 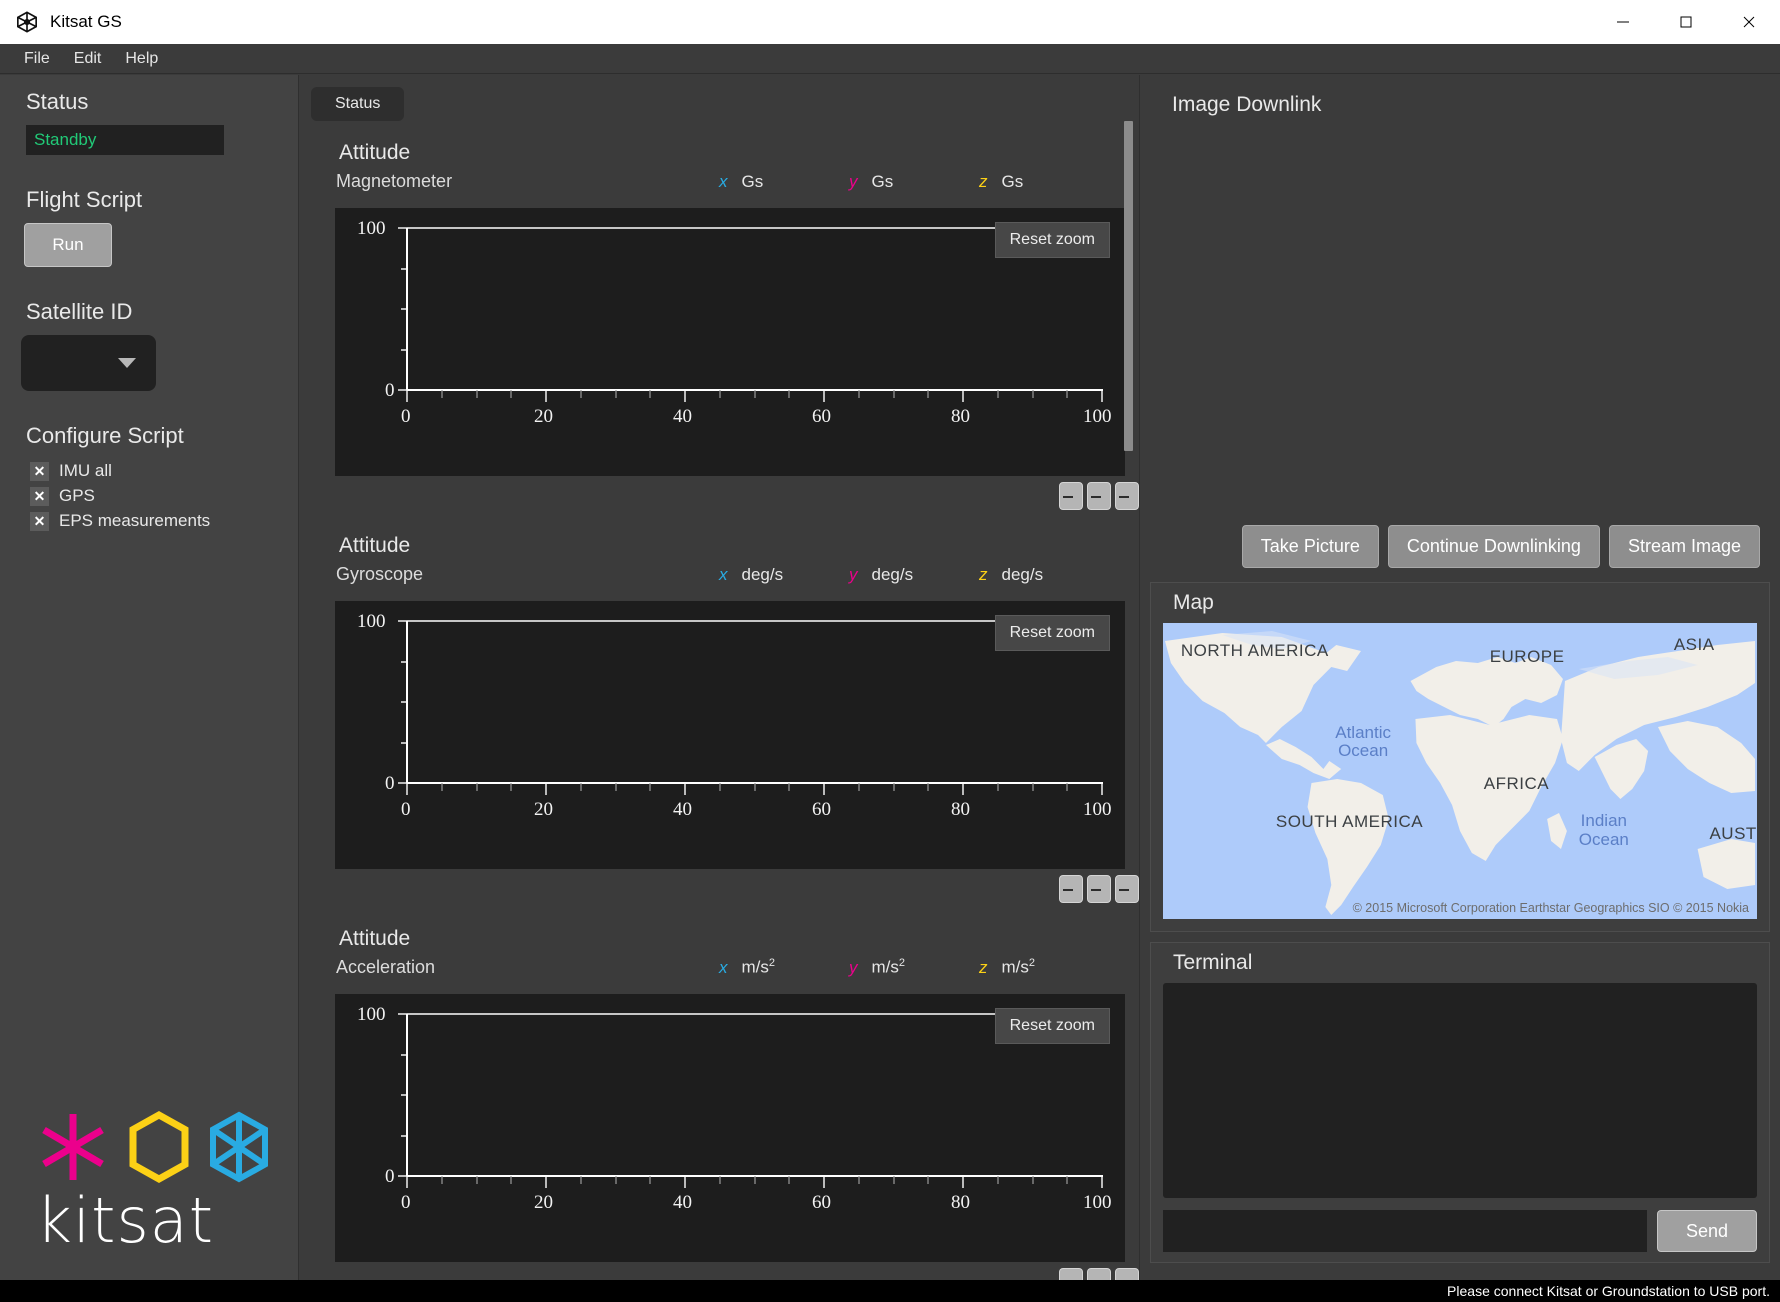 What do you see at coordinates (1694, 644) in the screenshot?
I see `map-label-asia: ASIA` at bounding box center [1694, 644].